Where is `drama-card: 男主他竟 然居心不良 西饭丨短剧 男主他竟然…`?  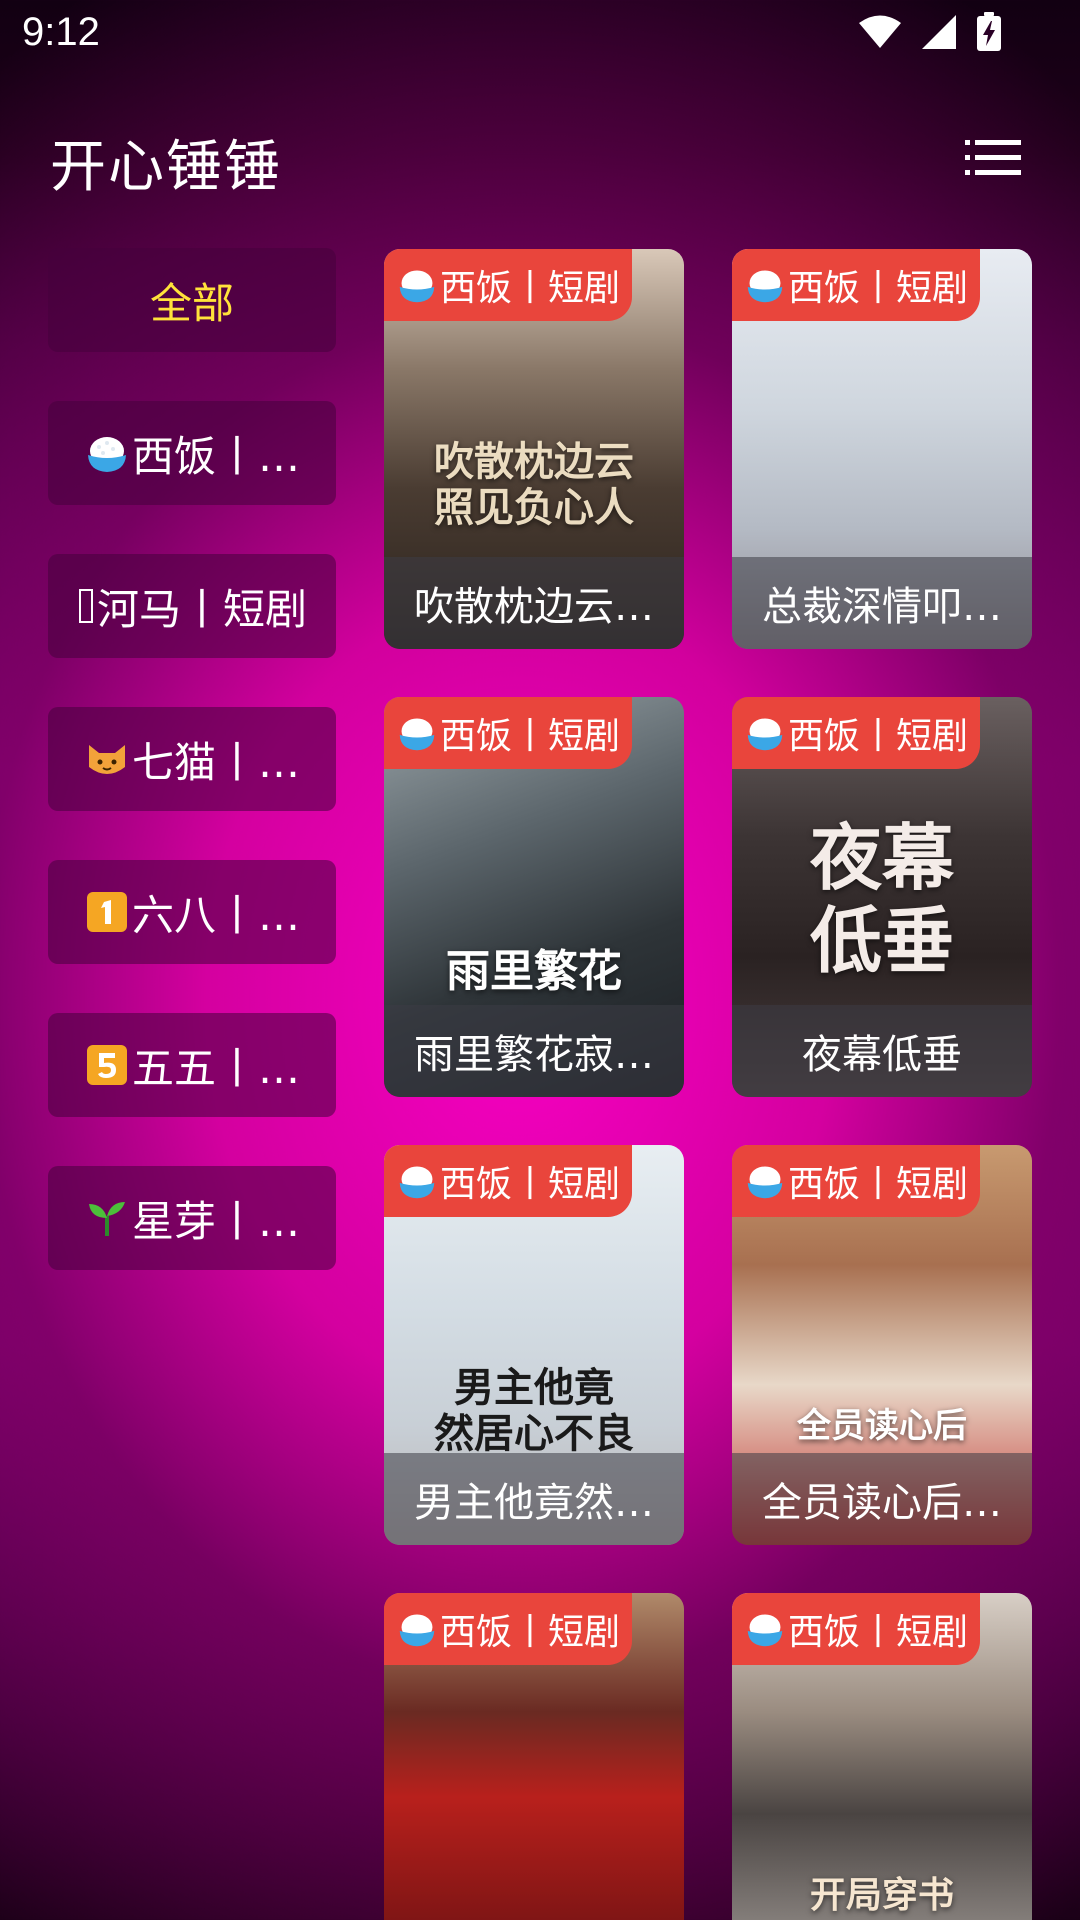 drama-card: 男主他竟 然居心不良 西饭丨短剧 男主他竟然… is located at coordinates (534, 1345).